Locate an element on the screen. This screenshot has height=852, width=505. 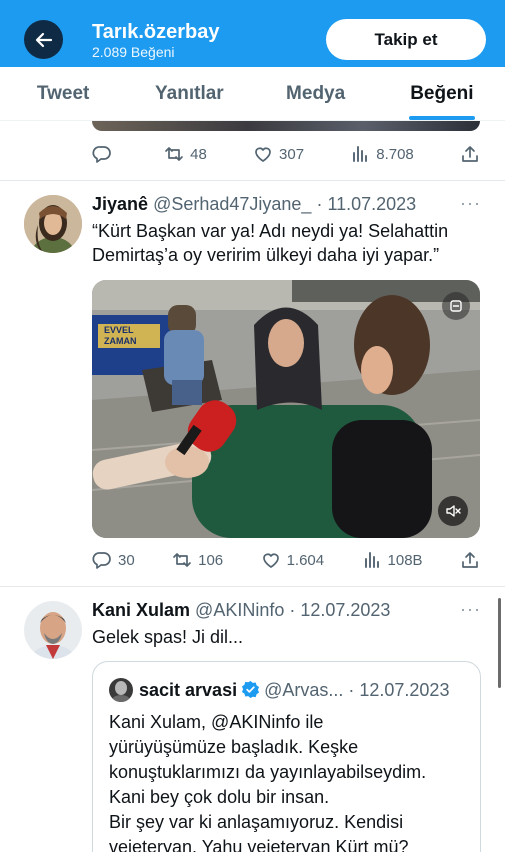
reply-button is located at coordinates (105, 154).